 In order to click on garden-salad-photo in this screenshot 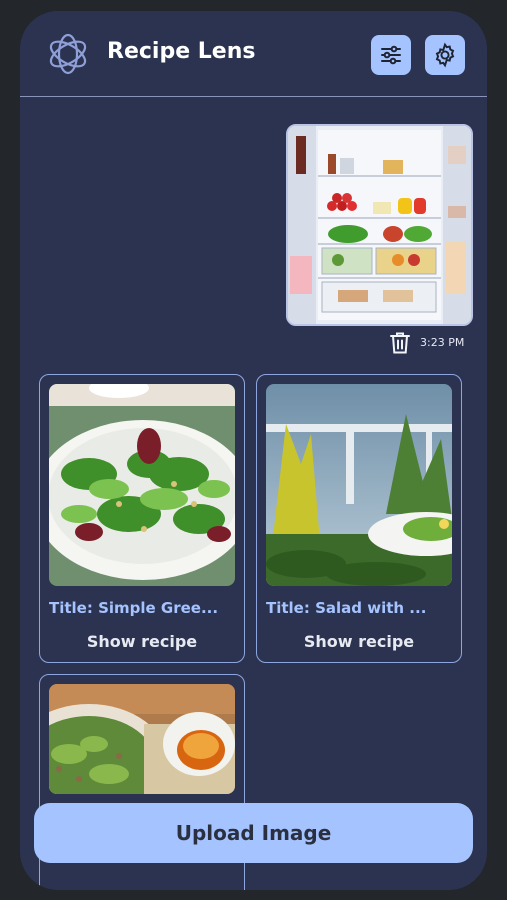, I will do `click(359, 485)`.